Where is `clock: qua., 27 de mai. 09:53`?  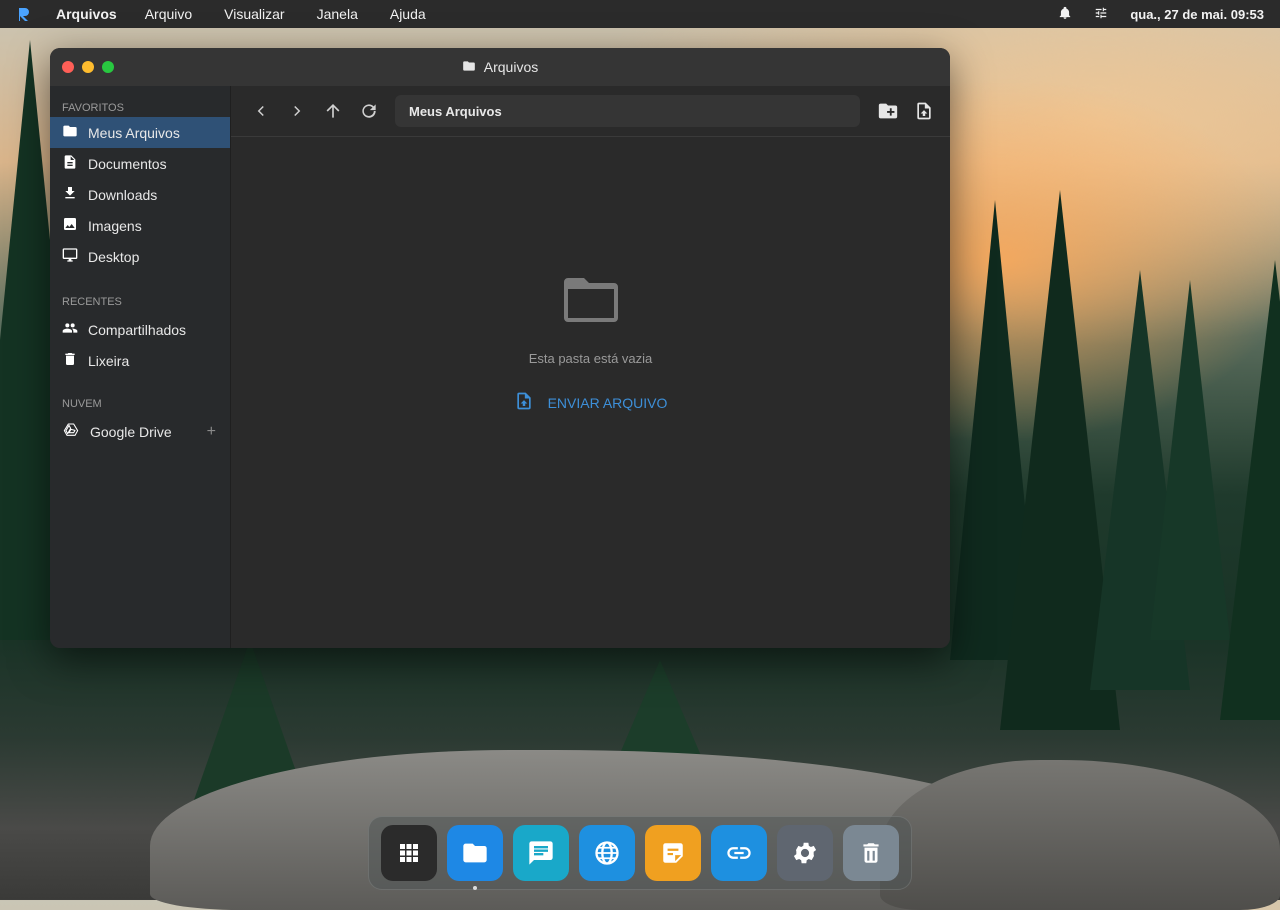 clock: qua., 27 de mai. 09:53 is located at coordinates (1197, 14).